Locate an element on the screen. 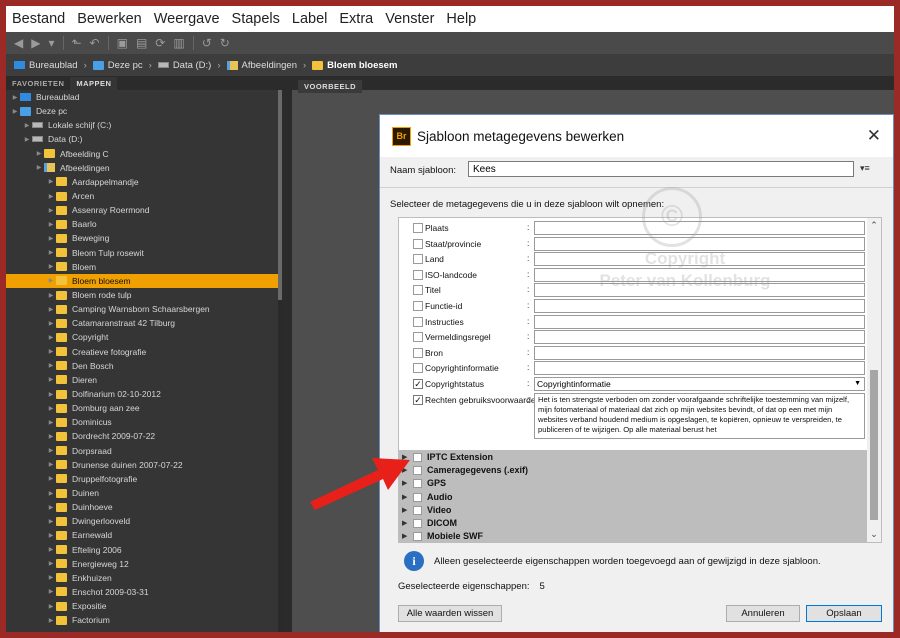 The image size is (900, 638). metadata-group-row: ▶ IPTC Extension is located at coordinates (633, 457).